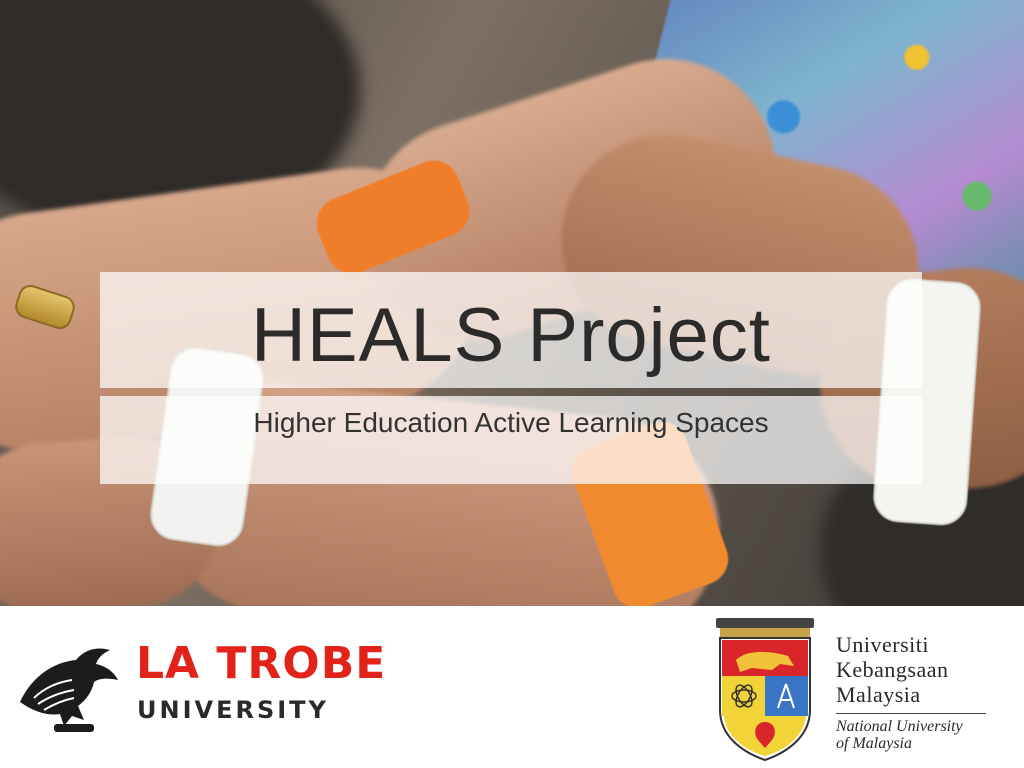  What do you see at coordinates (69, 690) in the screenshot?
I see `eagle-icon` at bounding box center [69, 690].